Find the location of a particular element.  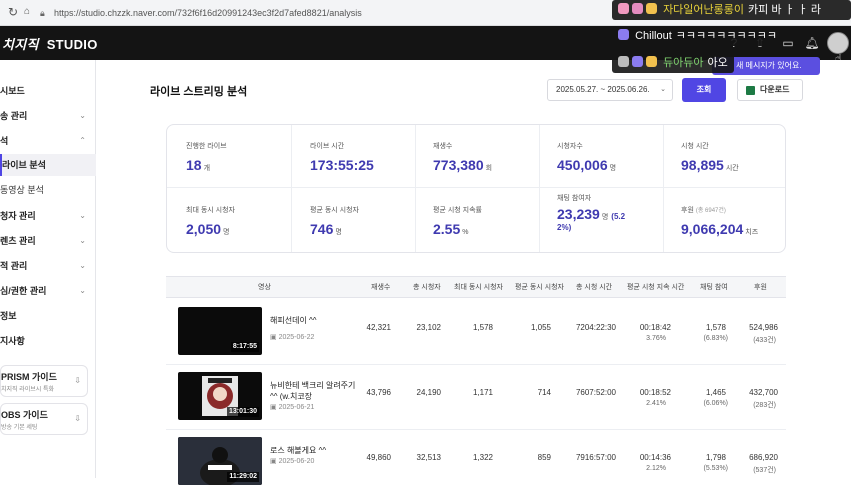

video-date: ▣ 2025-06-22 is located at coordinates (292, 337).